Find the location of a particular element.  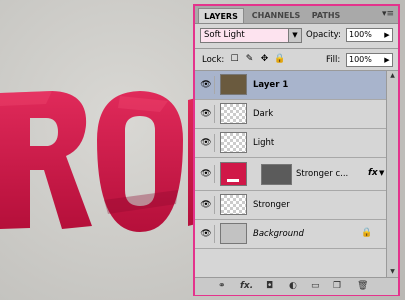

tab-paths: PATHS is located at coordinates (326, 15).